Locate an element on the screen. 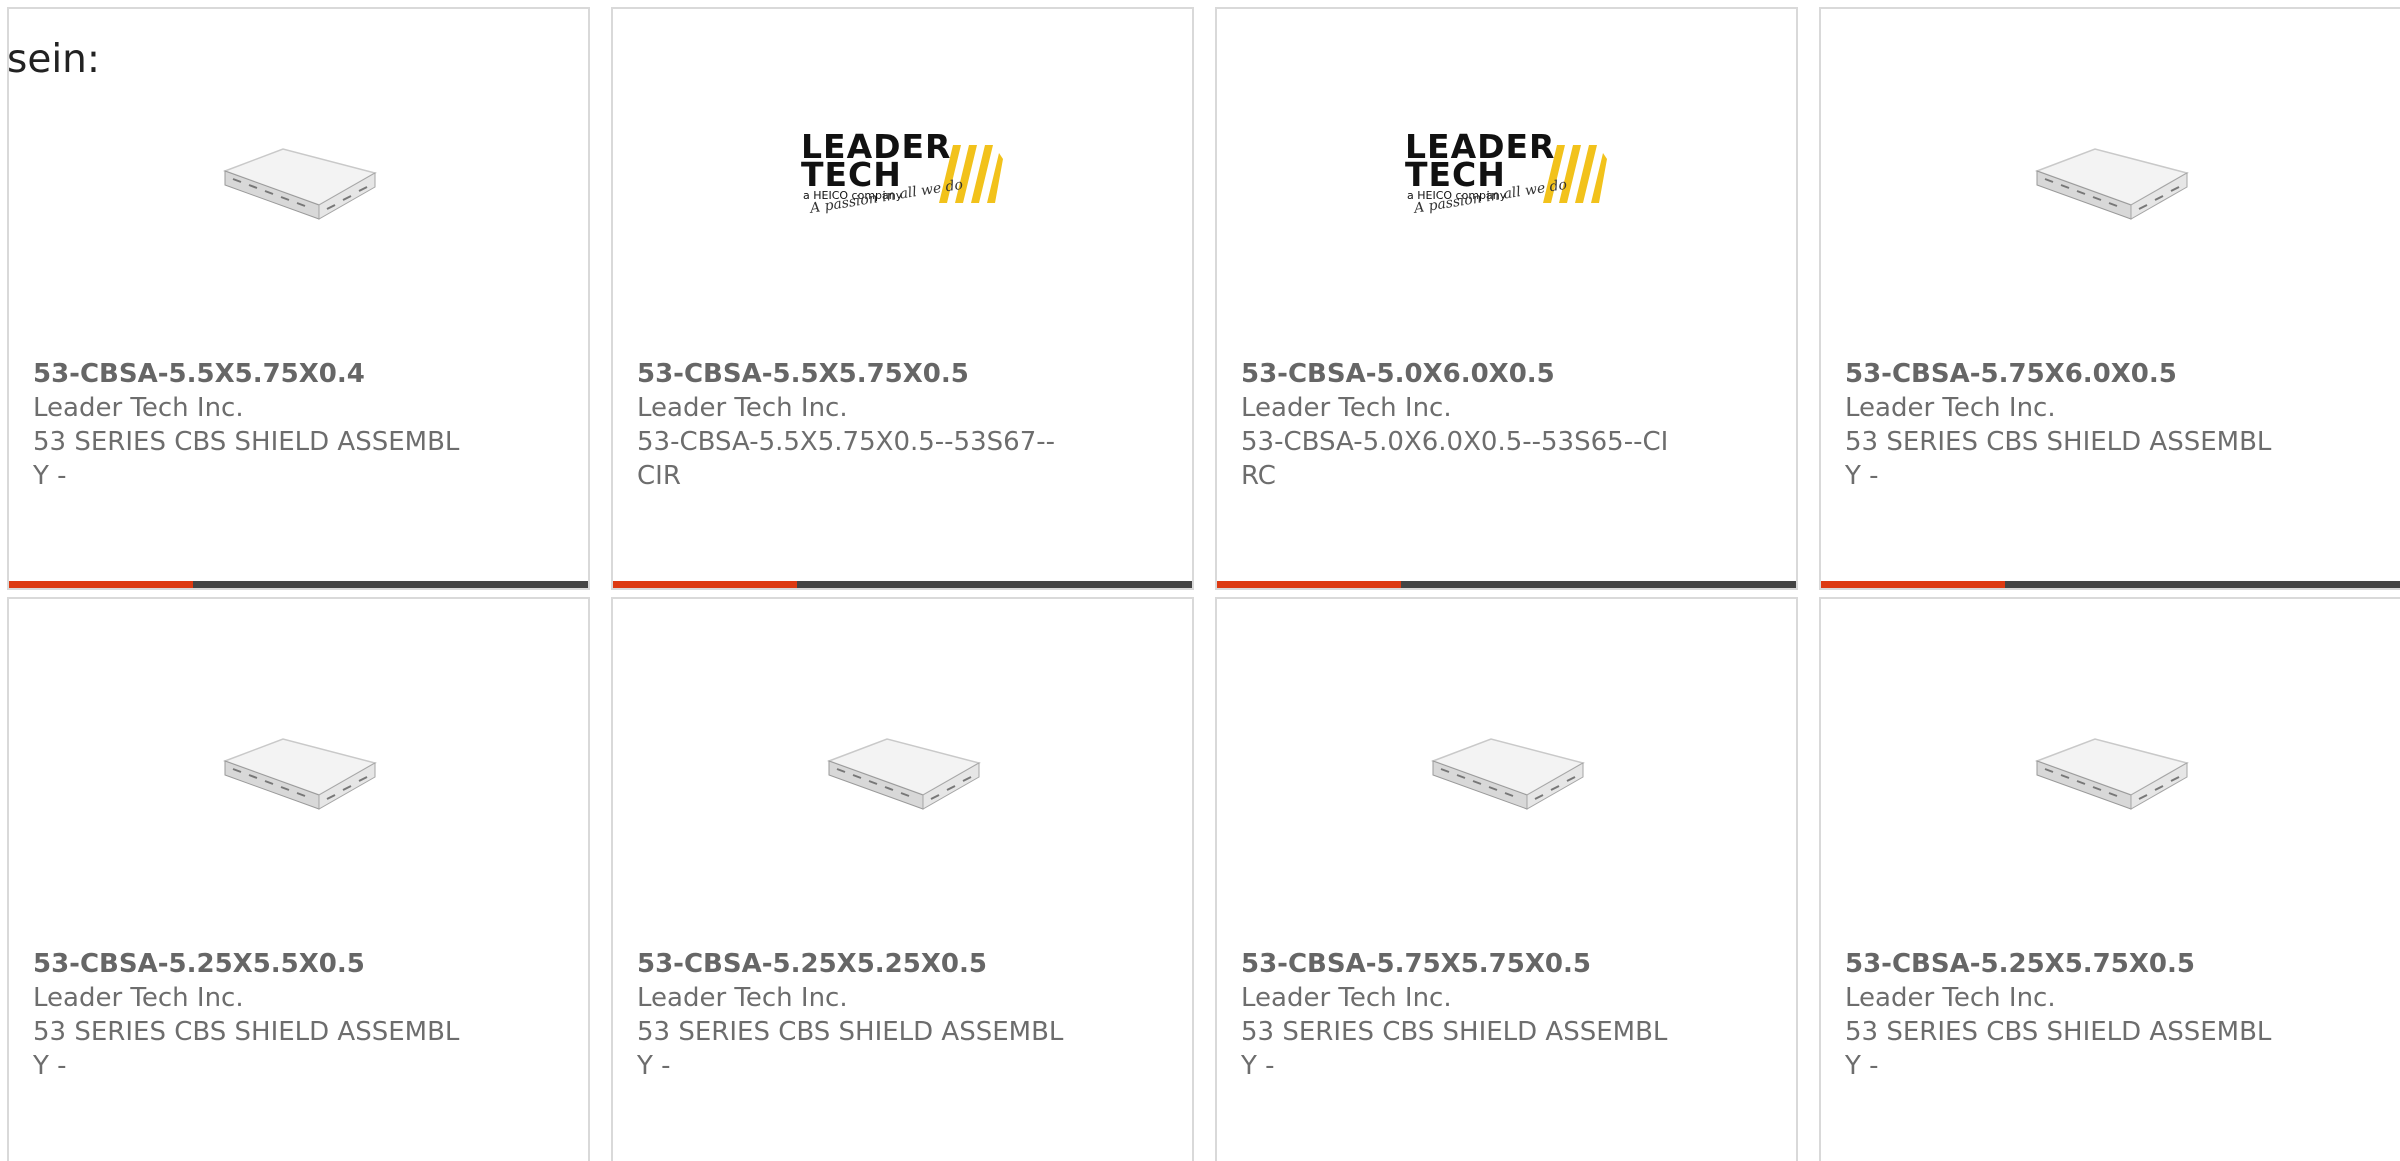 This screenshot has width=2400, height=1161. part-number-link: 53-CBSA-5.25X5.75X0.5 is located at coordinates (2110, 964).